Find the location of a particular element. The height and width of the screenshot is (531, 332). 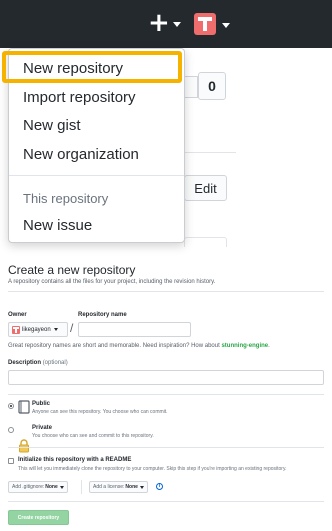

menu-item-new-gist: New gist is located at coordinates (52, 125).